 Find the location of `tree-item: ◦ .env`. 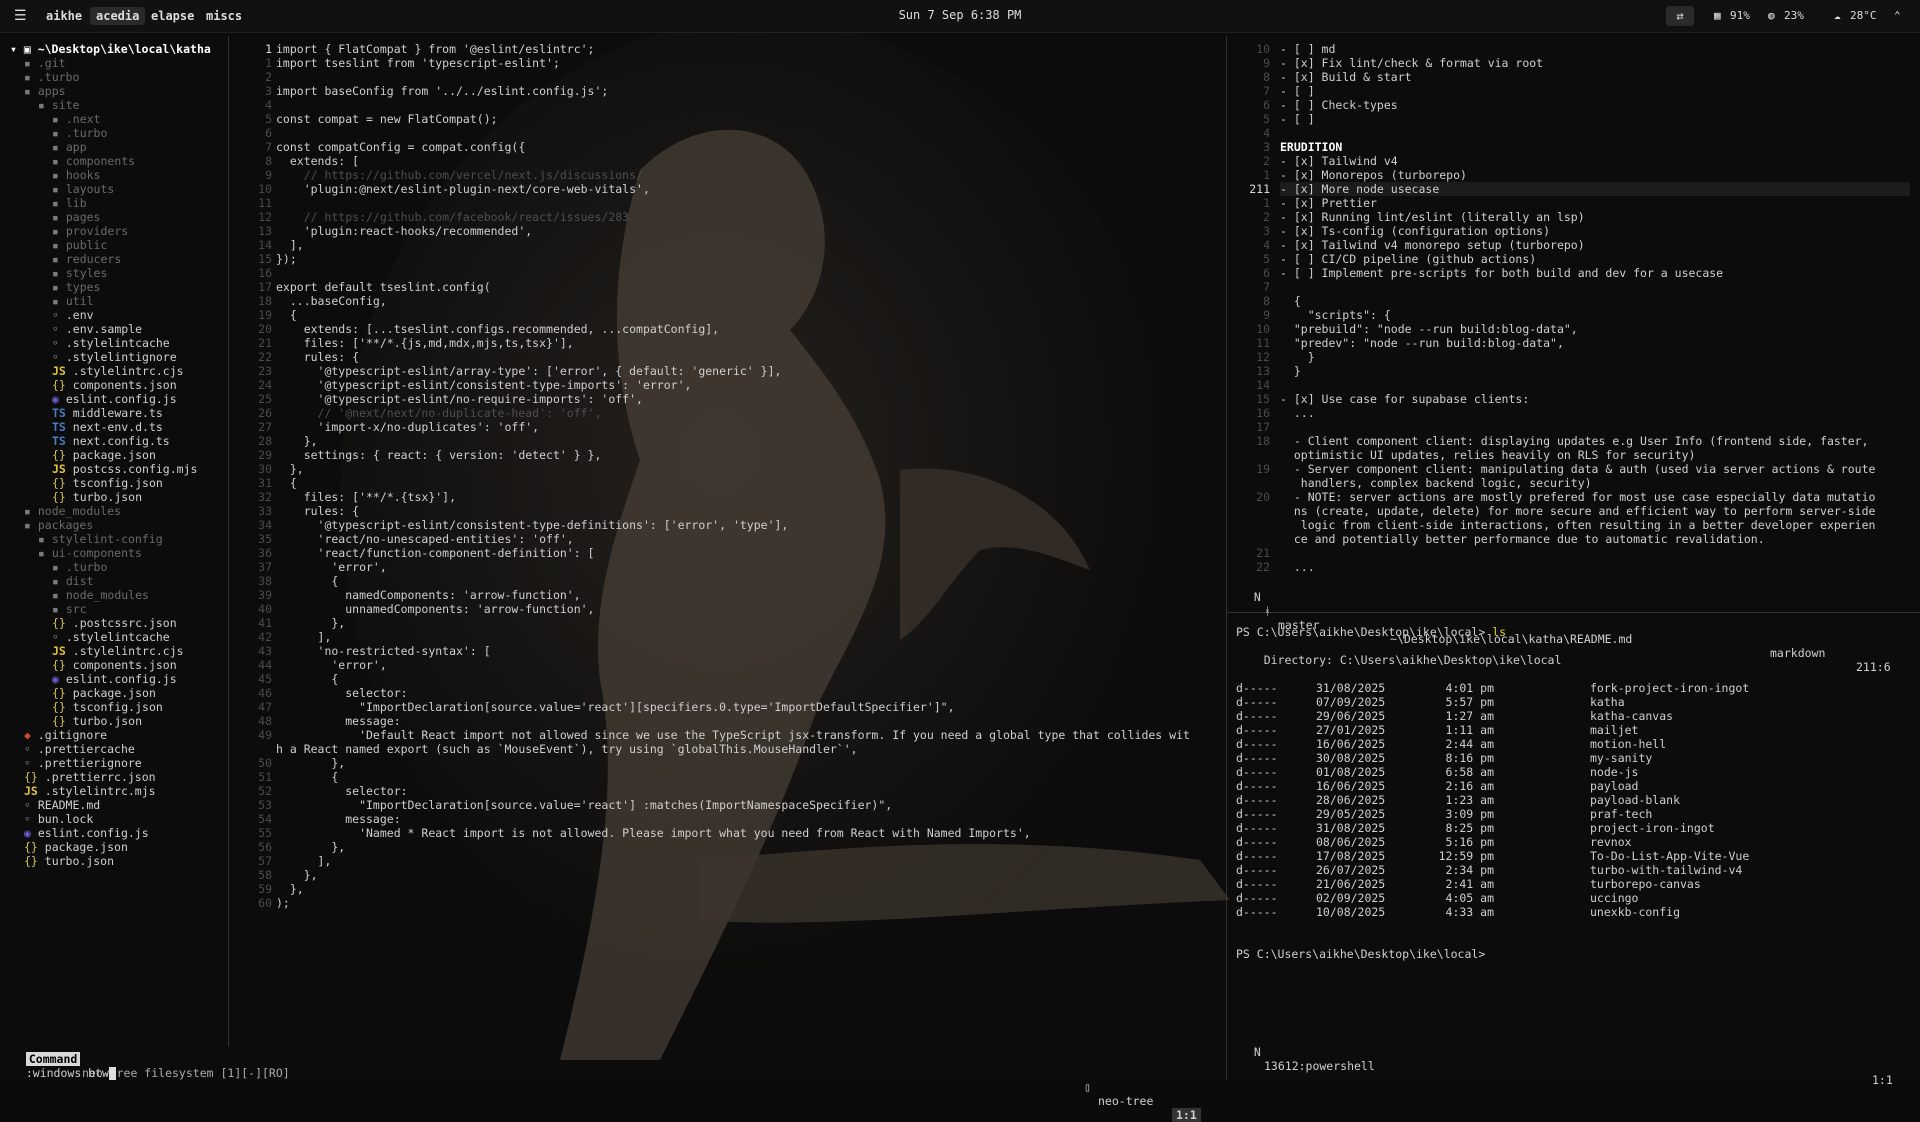

tree-item: ◦ .env is located at coordinates (119, 315).